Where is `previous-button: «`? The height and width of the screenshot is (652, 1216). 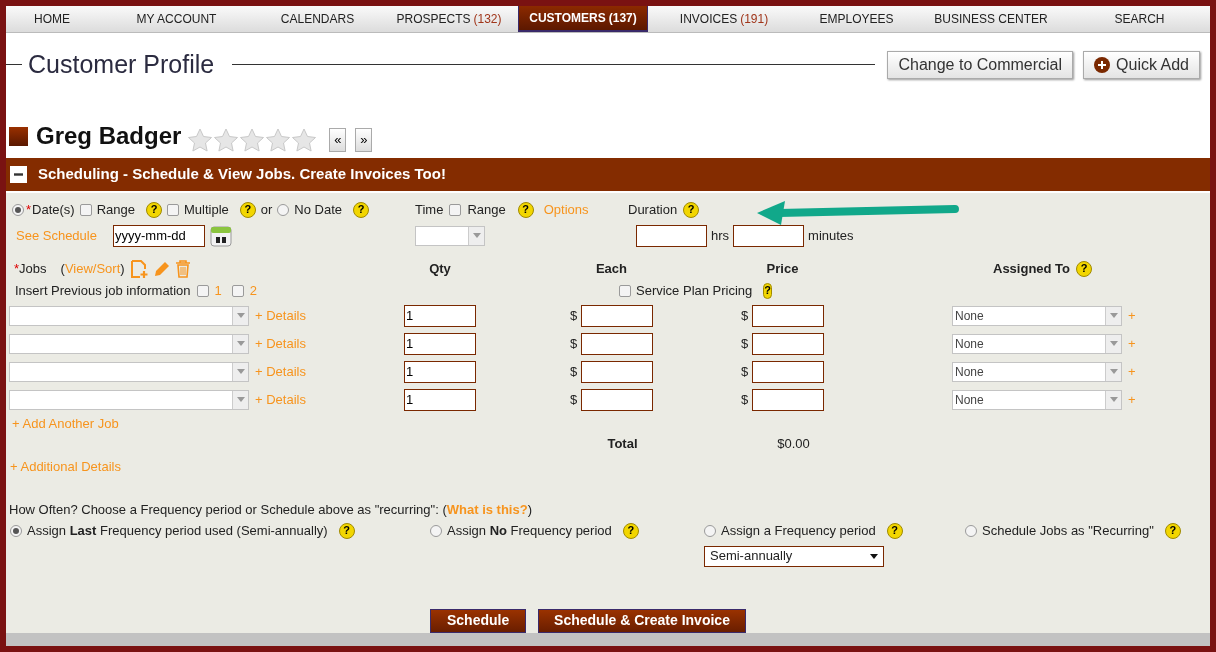
previous-button: « is located at coordinates (338, 139).